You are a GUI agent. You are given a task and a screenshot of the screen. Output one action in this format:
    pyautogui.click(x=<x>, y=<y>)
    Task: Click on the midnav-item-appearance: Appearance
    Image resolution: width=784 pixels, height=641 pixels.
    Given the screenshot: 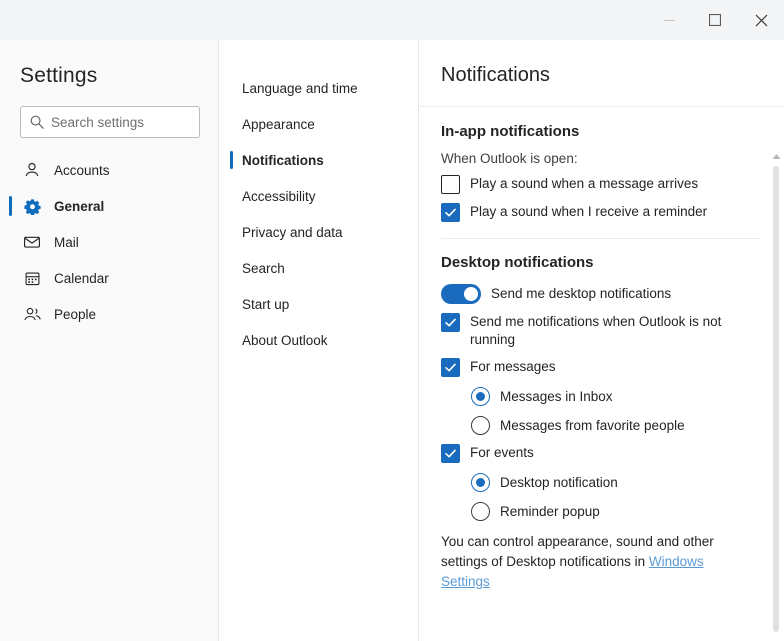 What is the action you would take?
    pyautogui.click(x=319, y=124)
    